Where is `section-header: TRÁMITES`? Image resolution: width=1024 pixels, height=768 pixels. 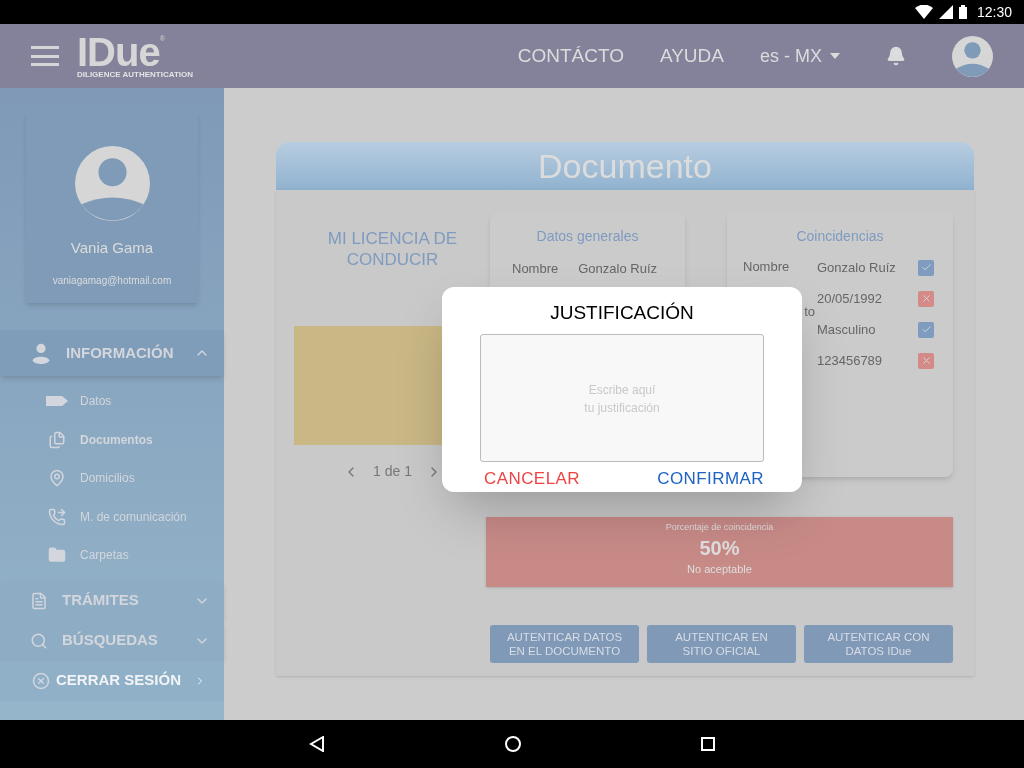
section-header: TRÁMITES is located at coordinates (112, 600).